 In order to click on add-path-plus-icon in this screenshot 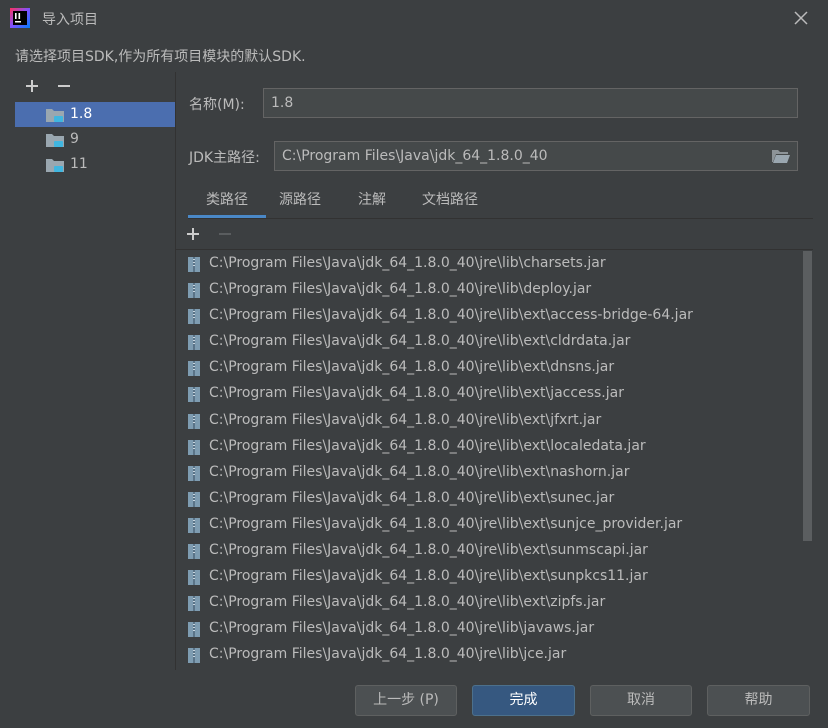, I will do `click(193, 234)`.